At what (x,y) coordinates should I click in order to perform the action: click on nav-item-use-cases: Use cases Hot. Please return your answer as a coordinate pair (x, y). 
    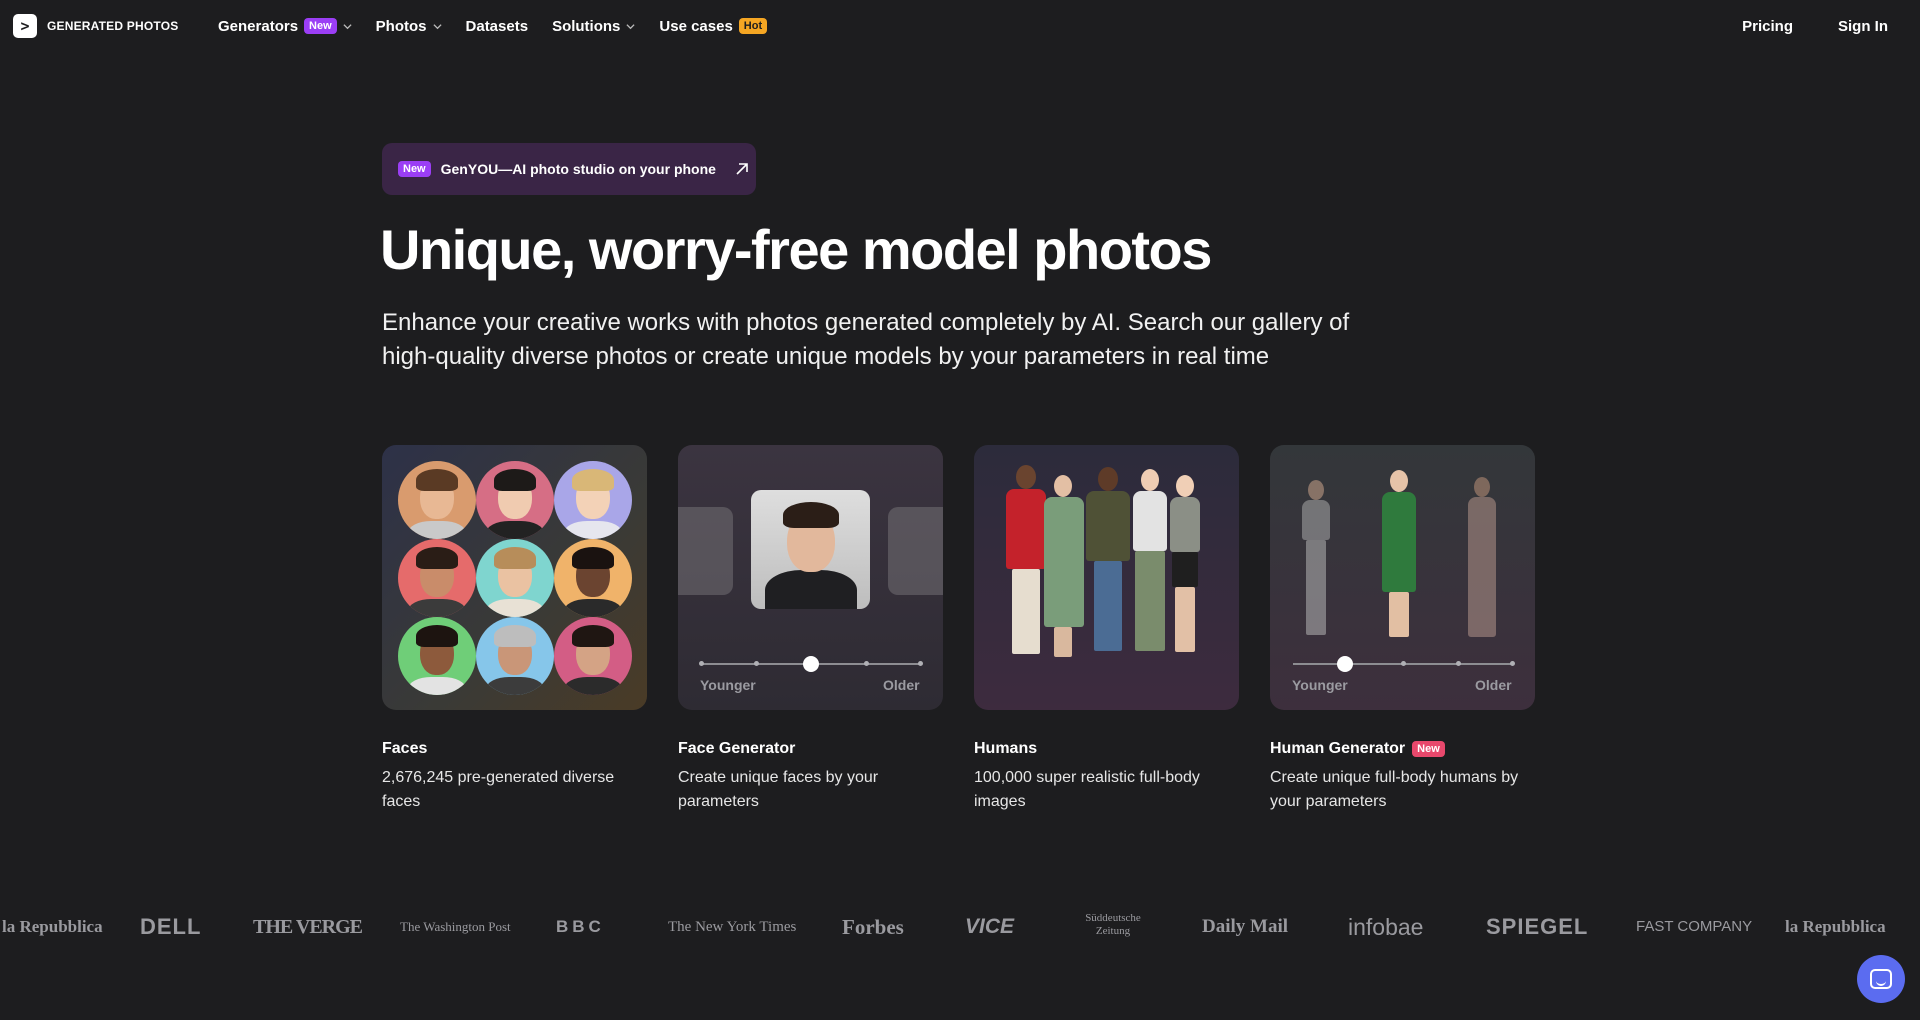
    Looking at the image, I should click on (713, 26).